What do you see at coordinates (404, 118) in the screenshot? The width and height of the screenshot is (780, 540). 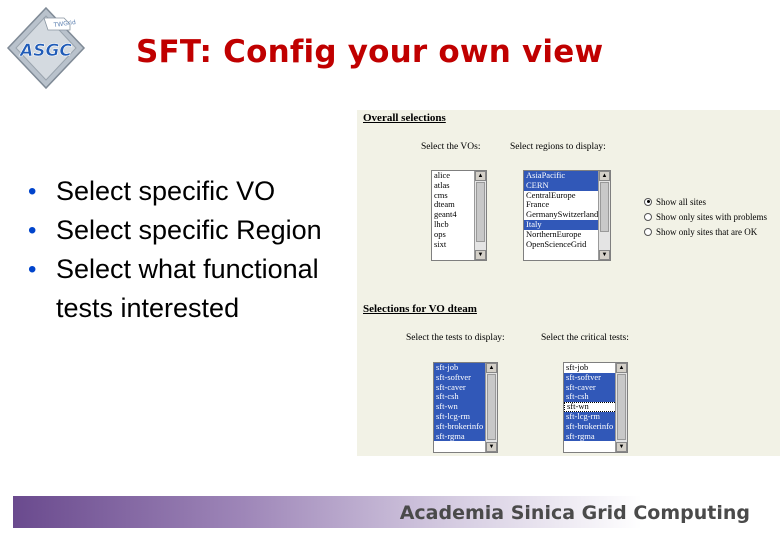 I see `overall-selections-title: Overall selections` at bounding box center [404, 118].